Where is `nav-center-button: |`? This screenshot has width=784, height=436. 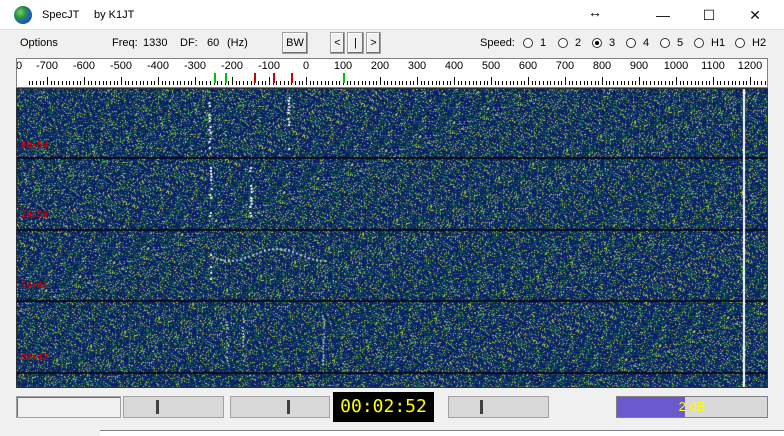 nav-center-button: | is located at coordinates (355, 43).